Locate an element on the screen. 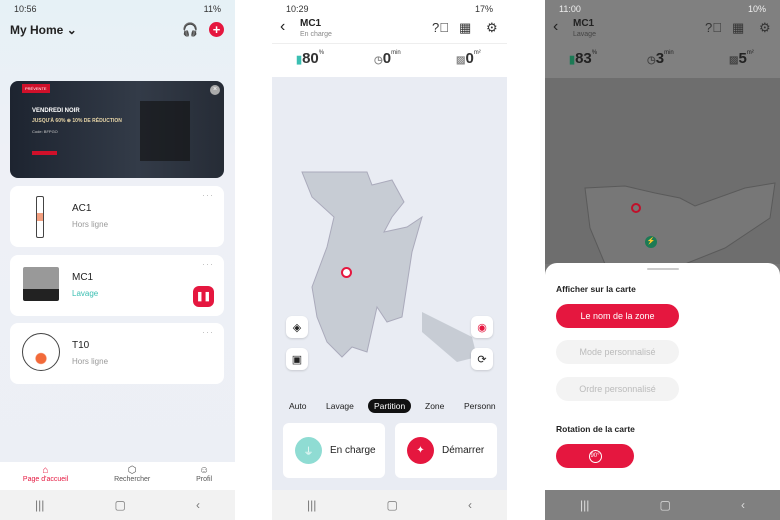 The height and width of the screenshot is (520, 780). battery-stat: ▮83% is located at coordinates (583, 58).